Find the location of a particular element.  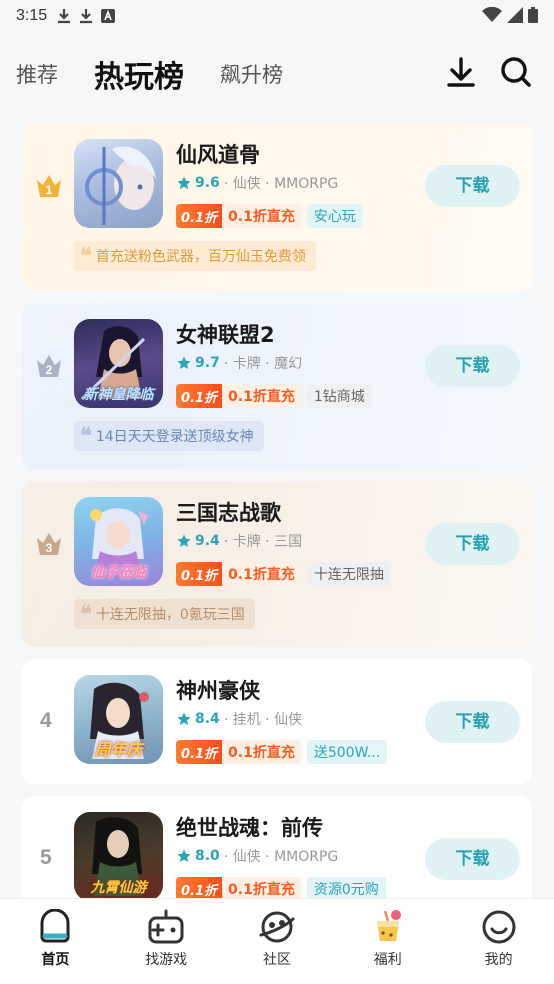

tab-recommend: 推荐 is located at coordinates (37, 74).